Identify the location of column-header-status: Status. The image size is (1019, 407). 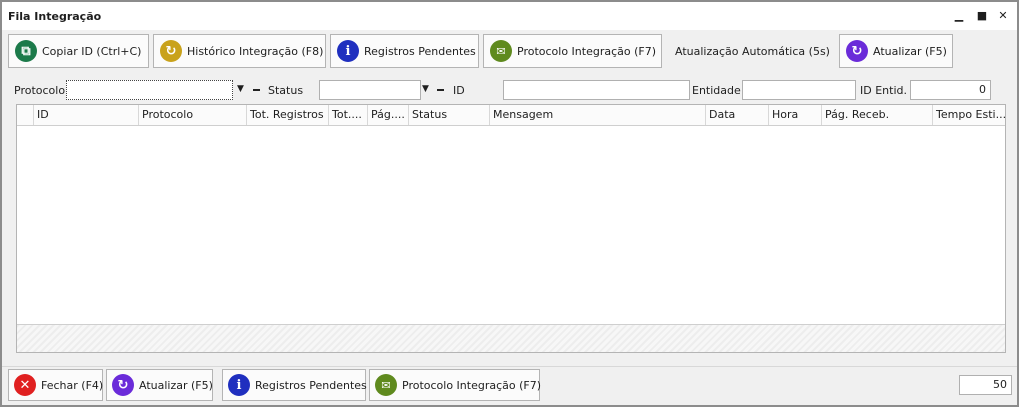
(448, 115).